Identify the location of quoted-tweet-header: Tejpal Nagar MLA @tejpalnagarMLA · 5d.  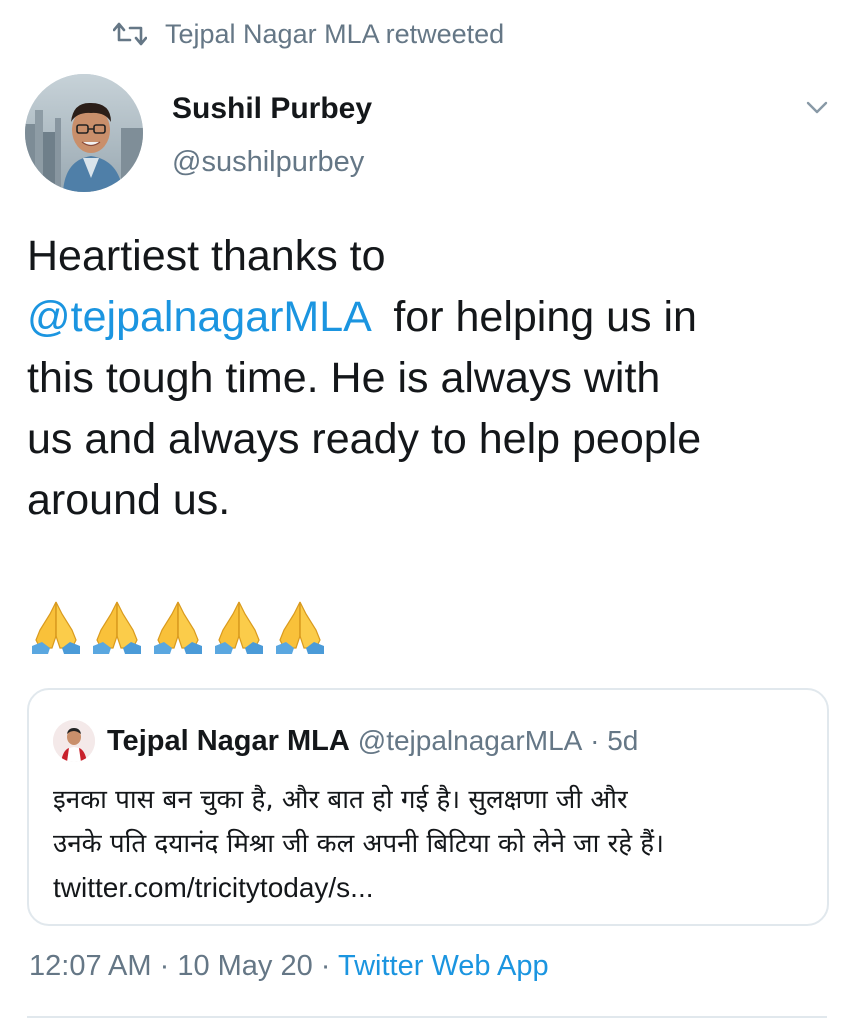
(345, 741).